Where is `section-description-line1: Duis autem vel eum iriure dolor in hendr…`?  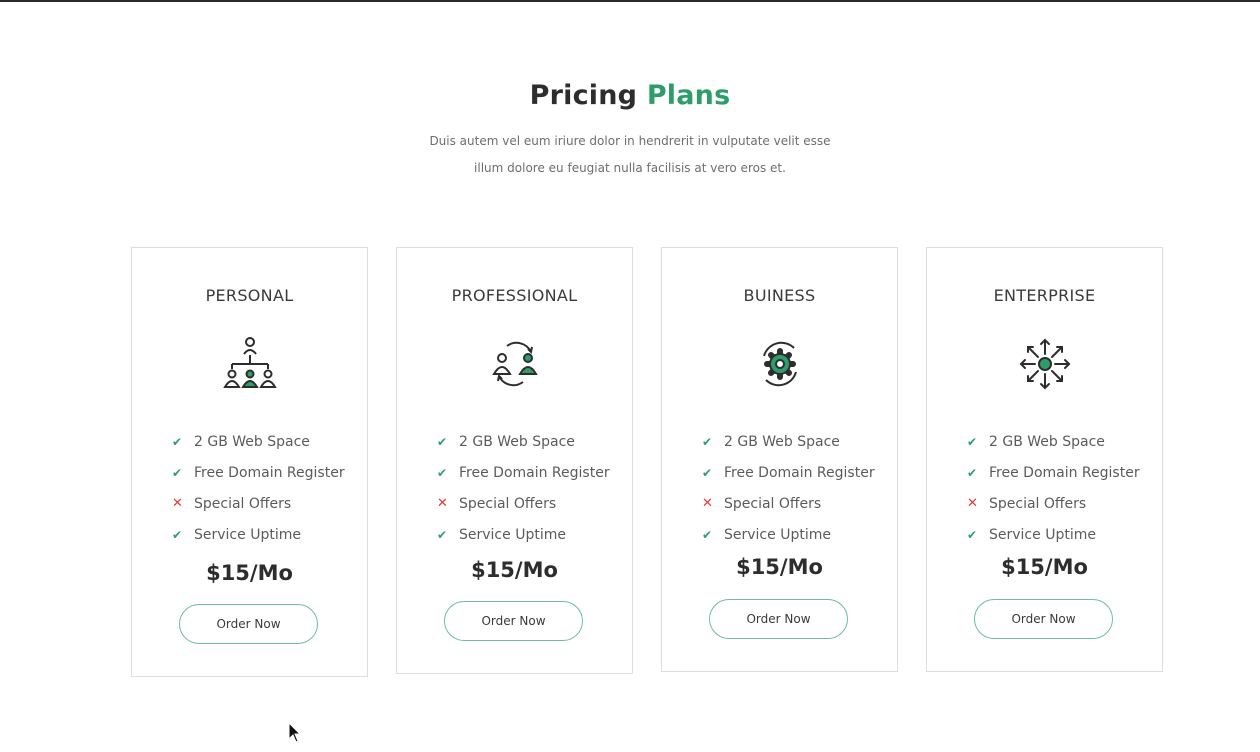
section-description-line1: Duis autem vel eum iriure dolor in hendr… is located at coordinates (630, 141).